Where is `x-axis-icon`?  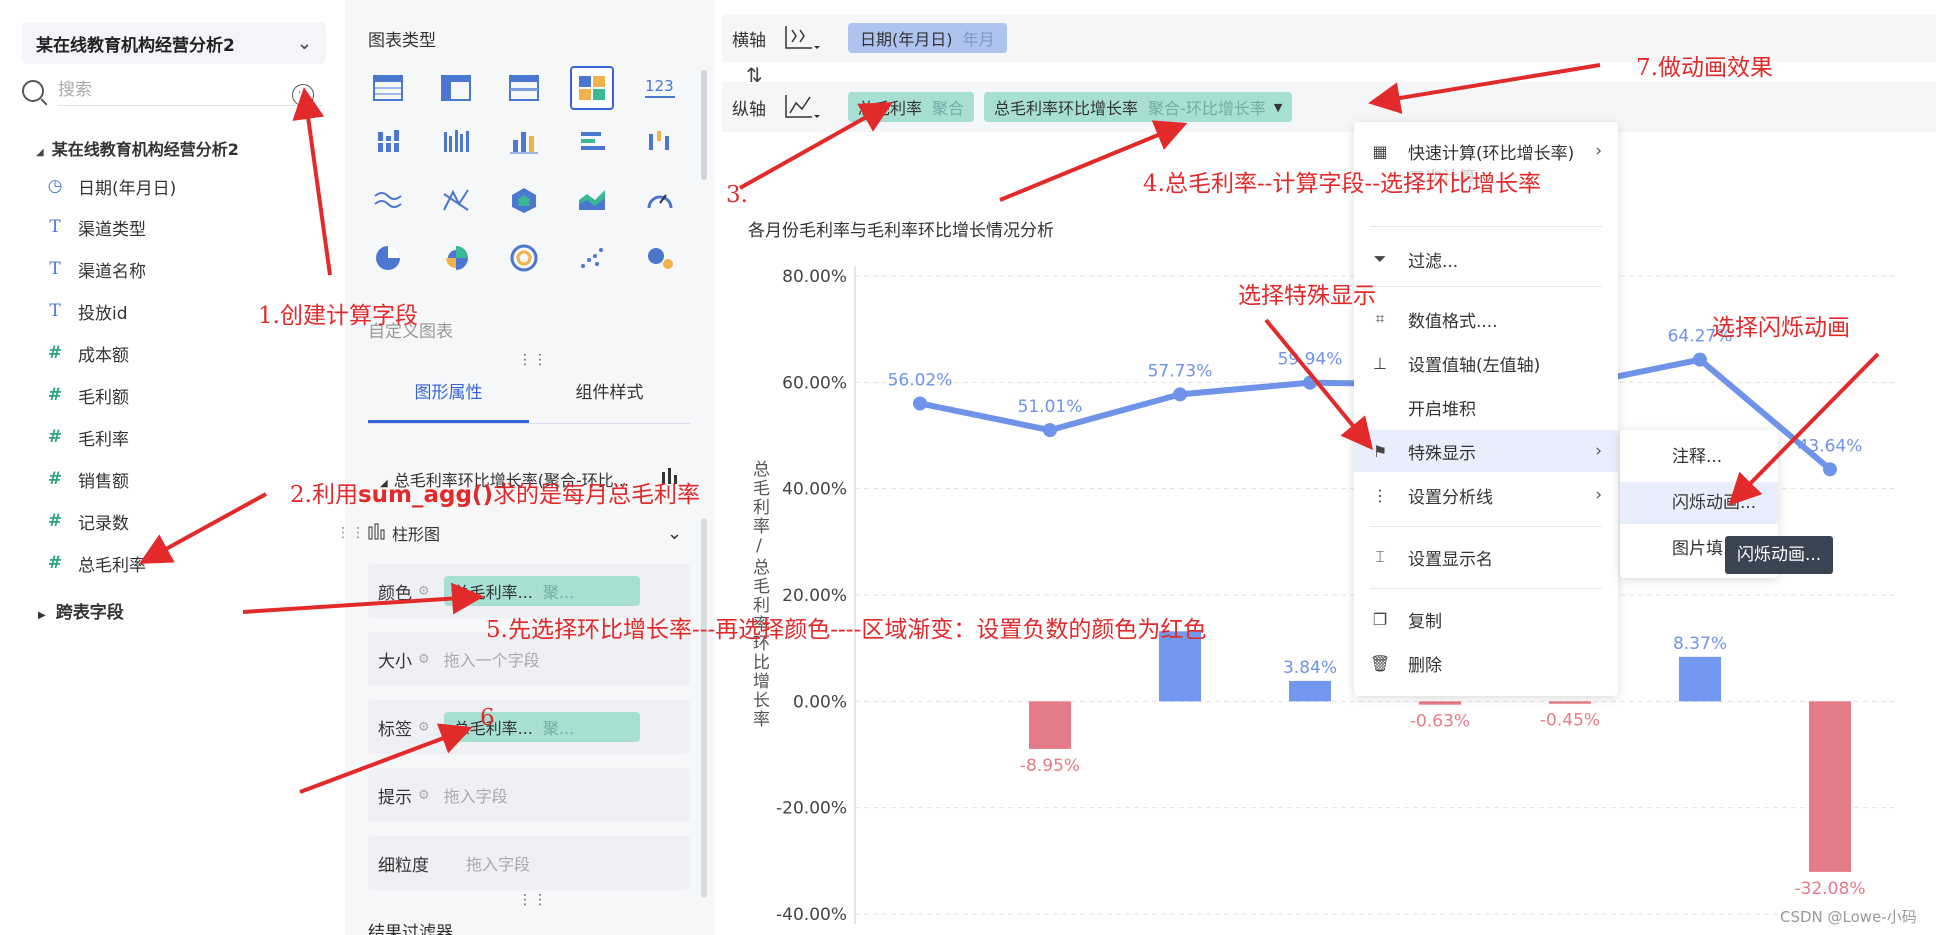
x-axis-icon is located at coordinates (802, 38).